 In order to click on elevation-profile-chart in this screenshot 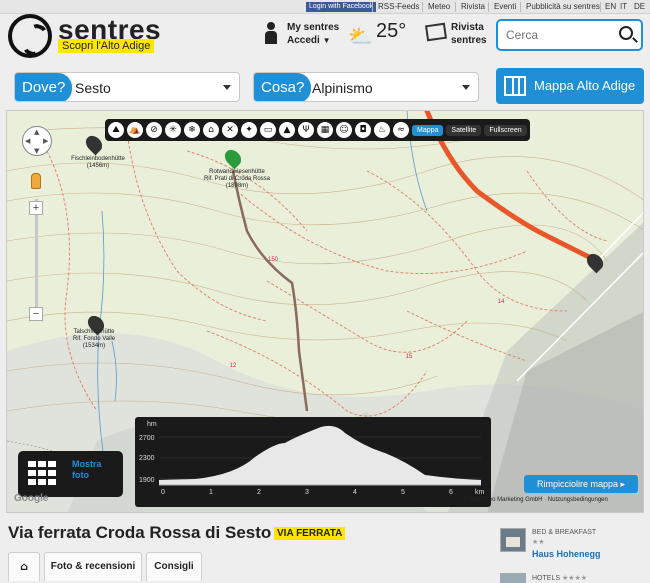, I will do `click(320, 455)`.